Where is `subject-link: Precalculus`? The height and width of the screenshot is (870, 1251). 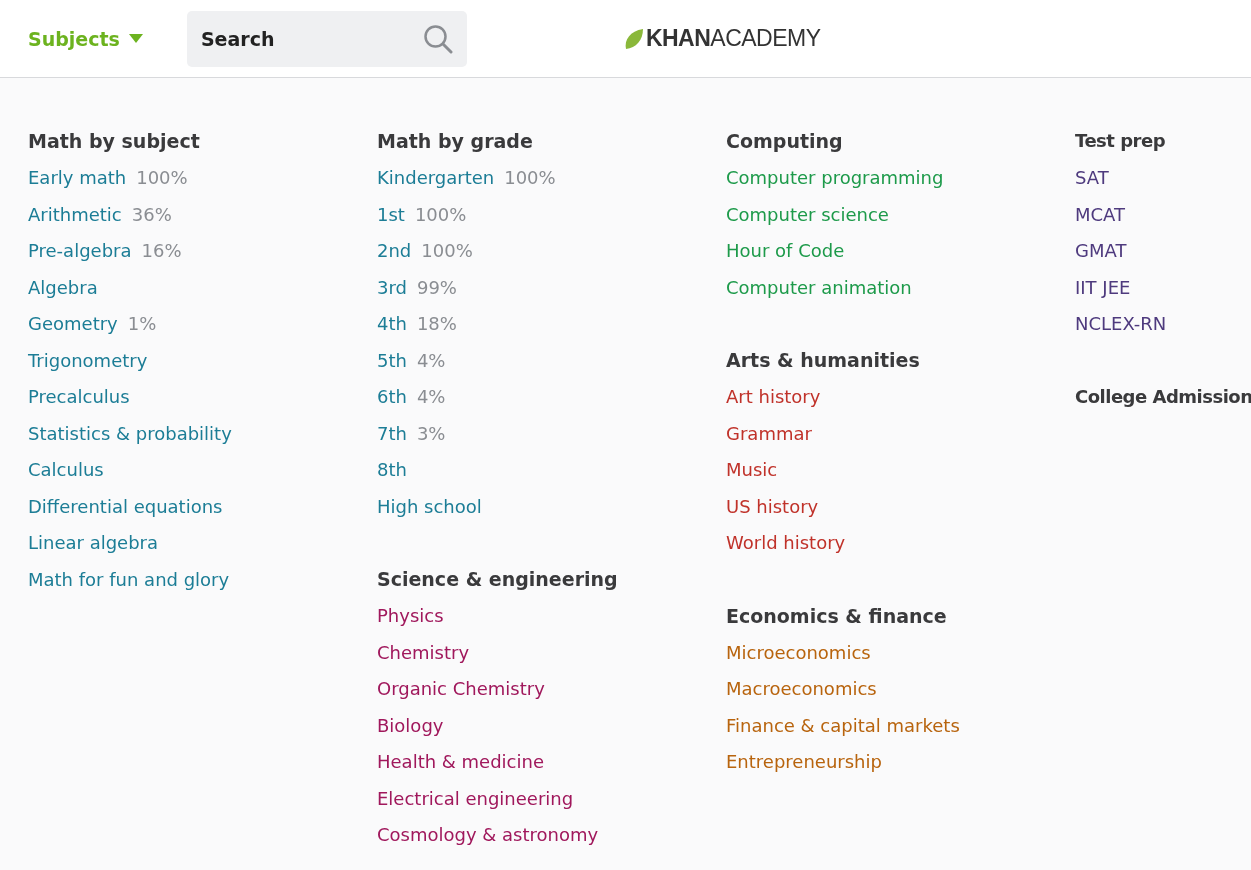 subject-link: Precalculus is located at coordinates (79, 397).